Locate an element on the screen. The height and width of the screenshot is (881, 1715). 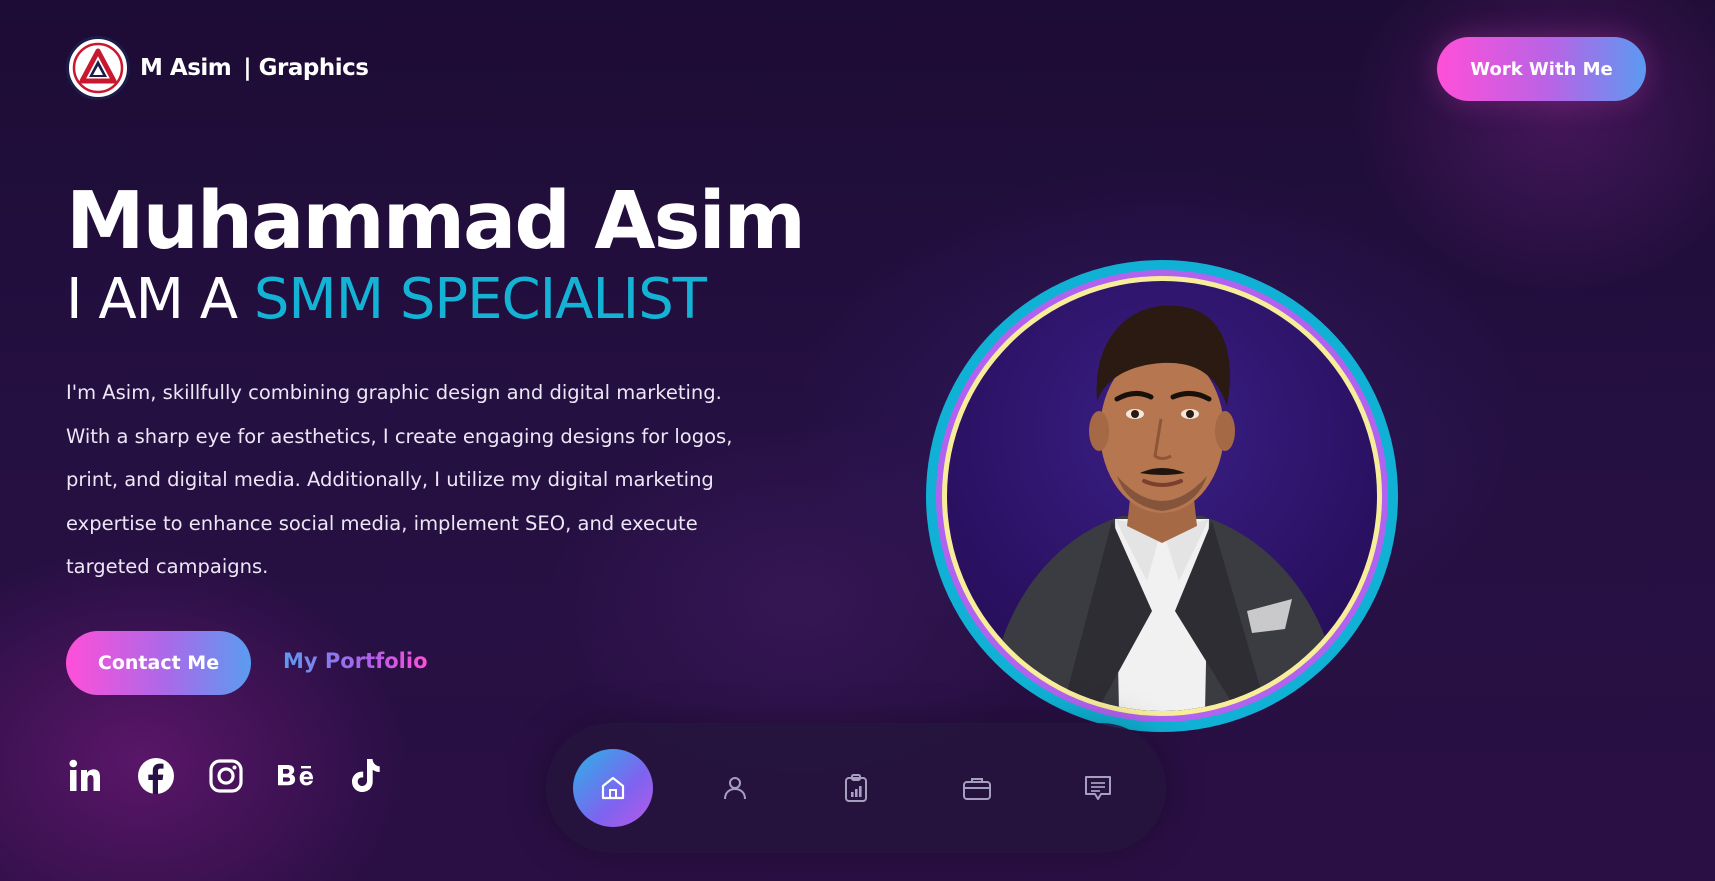
home-icon is located at coordinates (613, 788).